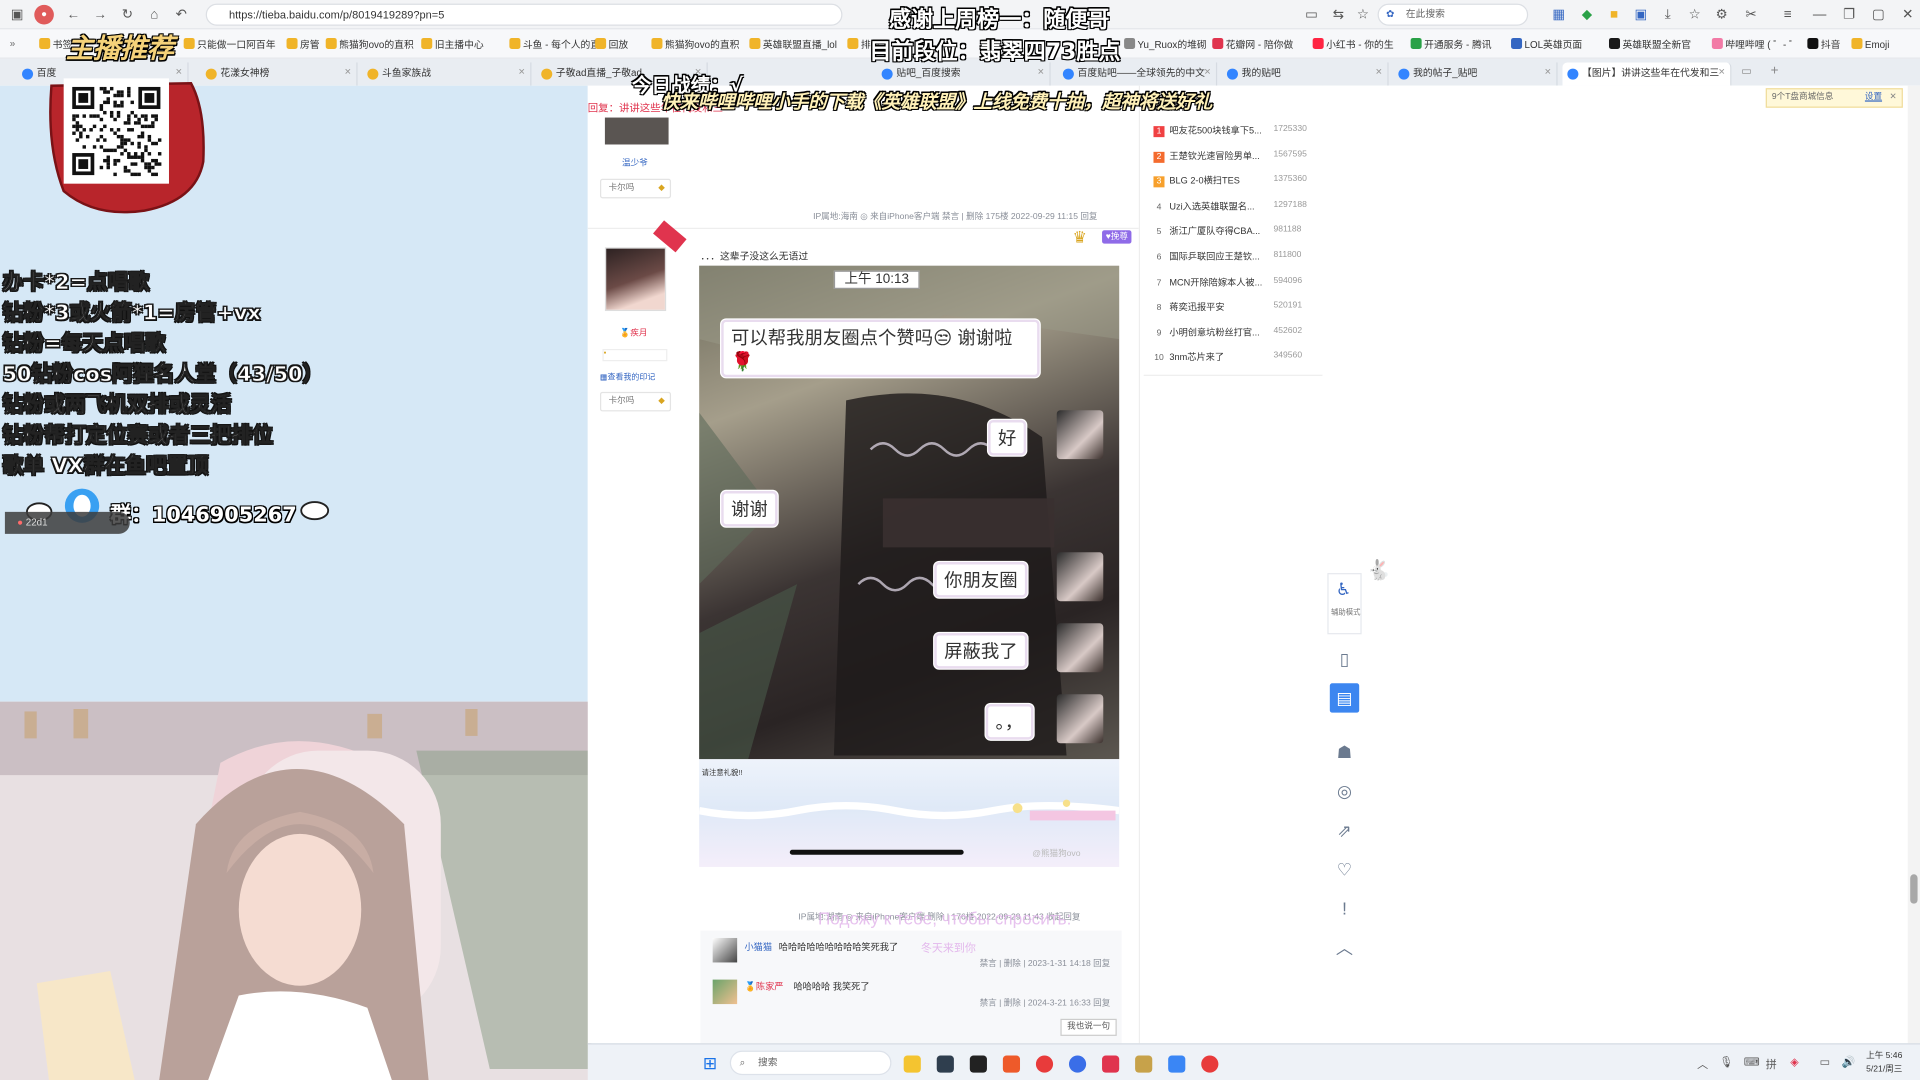 The height and width of the screenshot is (1080, 1920). What do you see at coordinates (1344, 698) in the screenshot?
I see `message-icon: ▤` at bounding box center [1344, 698].